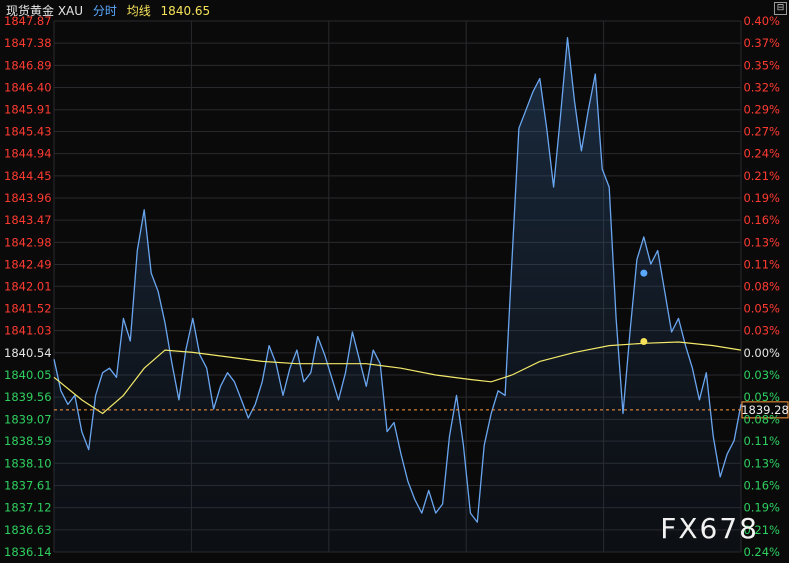 The width and height of the screenshot is (789, 563). I want to click on percent-tick-label: 0.19%, so click(761, 198).